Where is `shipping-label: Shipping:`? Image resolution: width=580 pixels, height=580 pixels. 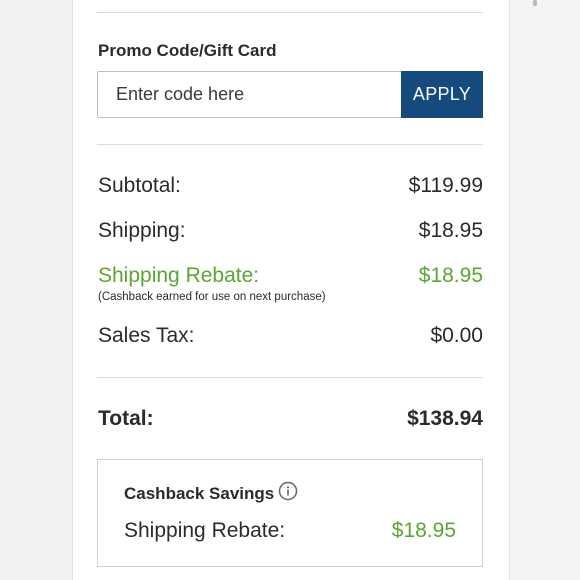
shipping-label: Shipping: is located at coordinates (142, 230).